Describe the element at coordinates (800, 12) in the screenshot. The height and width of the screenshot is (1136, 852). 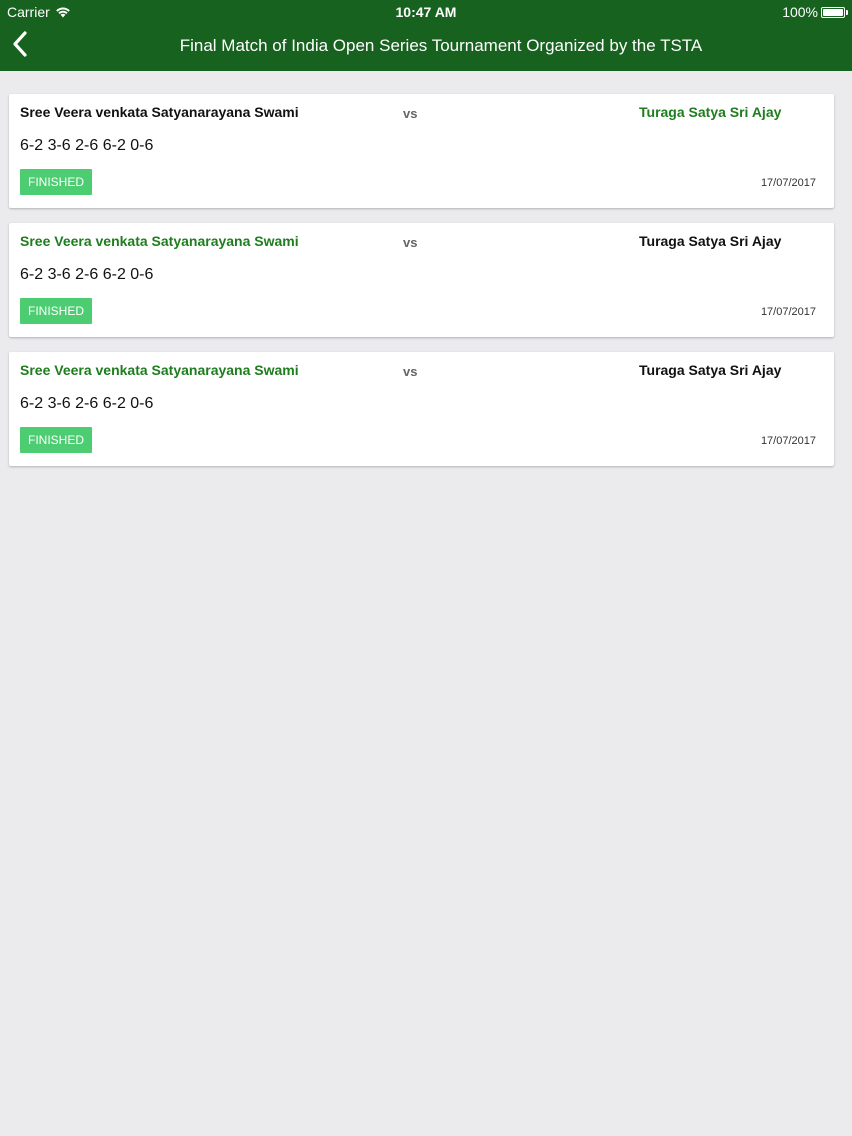
I see `battery-percent: 100%` at that location.